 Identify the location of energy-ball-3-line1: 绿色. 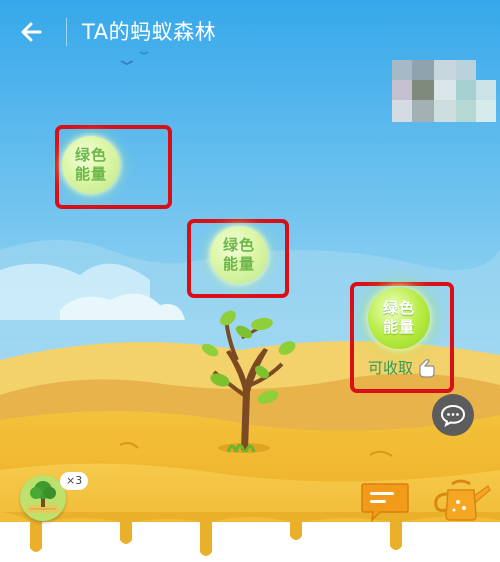
(398, 308).